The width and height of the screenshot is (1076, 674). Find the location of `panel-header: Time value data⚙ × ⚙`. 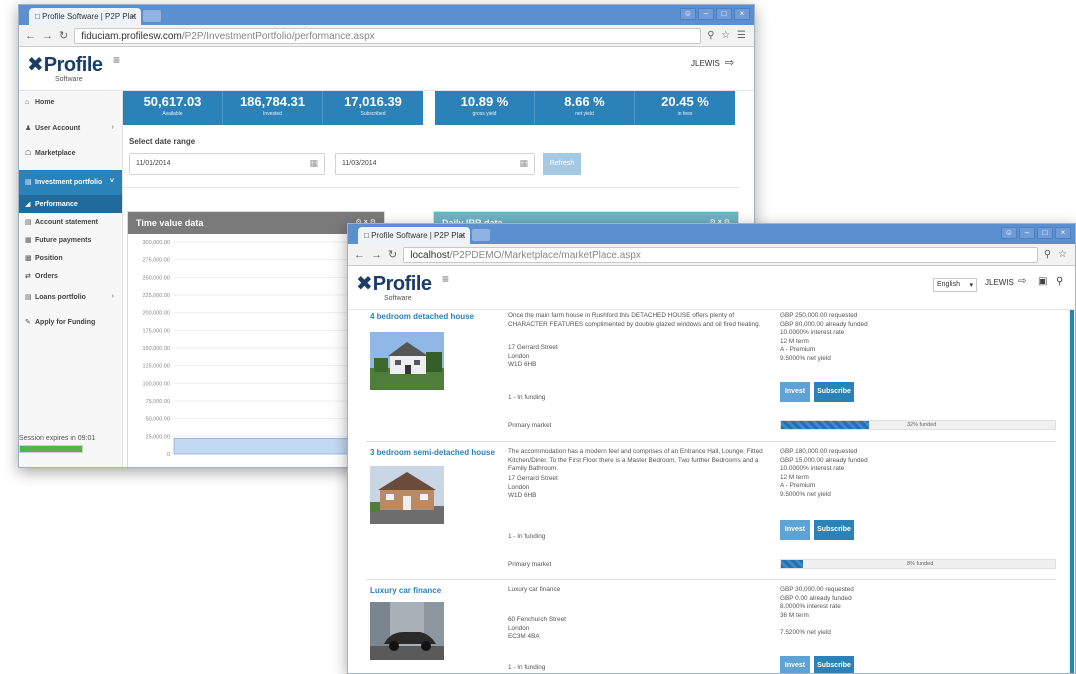

panel-header: Time value data⚙ × ⚙ is located at coordinates (256, 223).